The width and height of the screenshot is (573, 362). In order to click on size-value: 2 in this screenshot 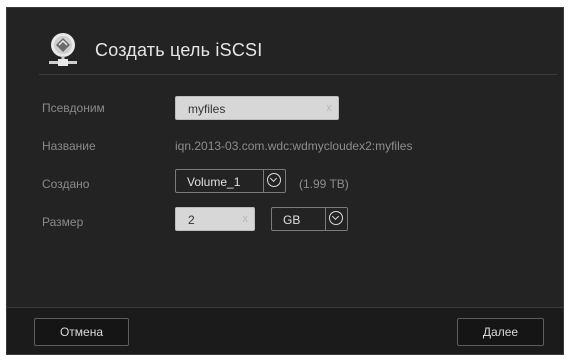, I will do `click(191, 220)`.